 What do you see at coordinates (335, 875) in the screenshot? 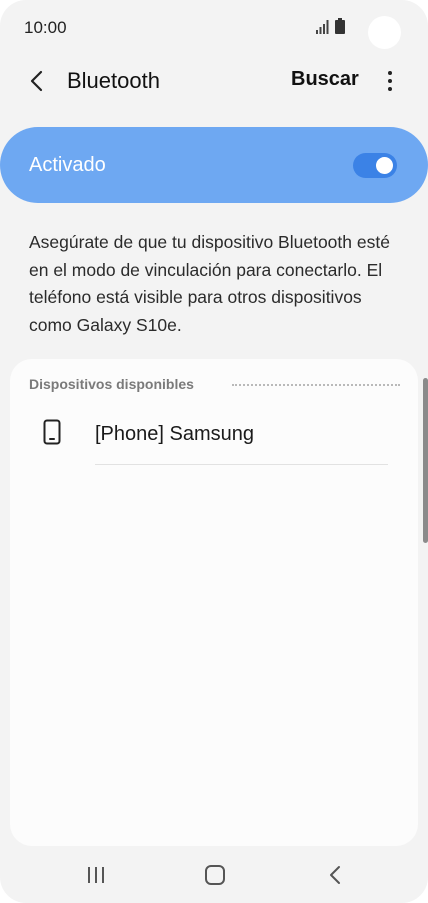
I see `back-icon` at bounding box center [335, 875].